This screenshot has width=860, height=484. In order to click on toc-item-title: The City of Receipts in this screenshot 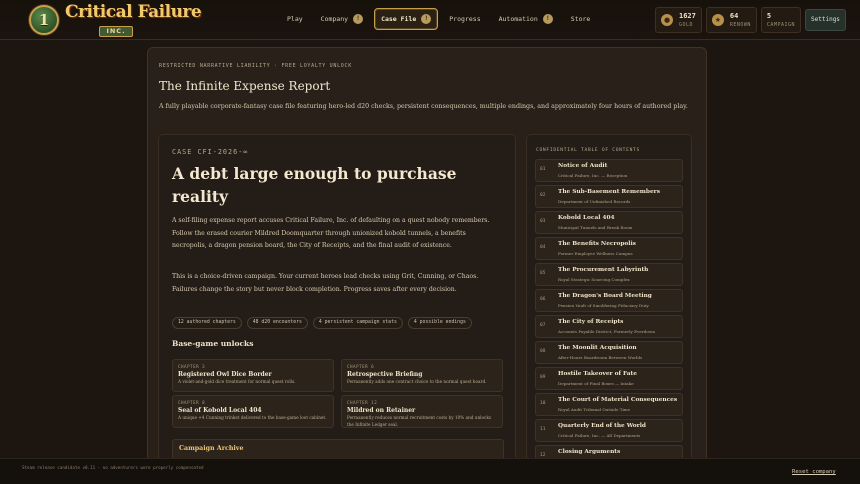, I will do `click(591, 322)`.